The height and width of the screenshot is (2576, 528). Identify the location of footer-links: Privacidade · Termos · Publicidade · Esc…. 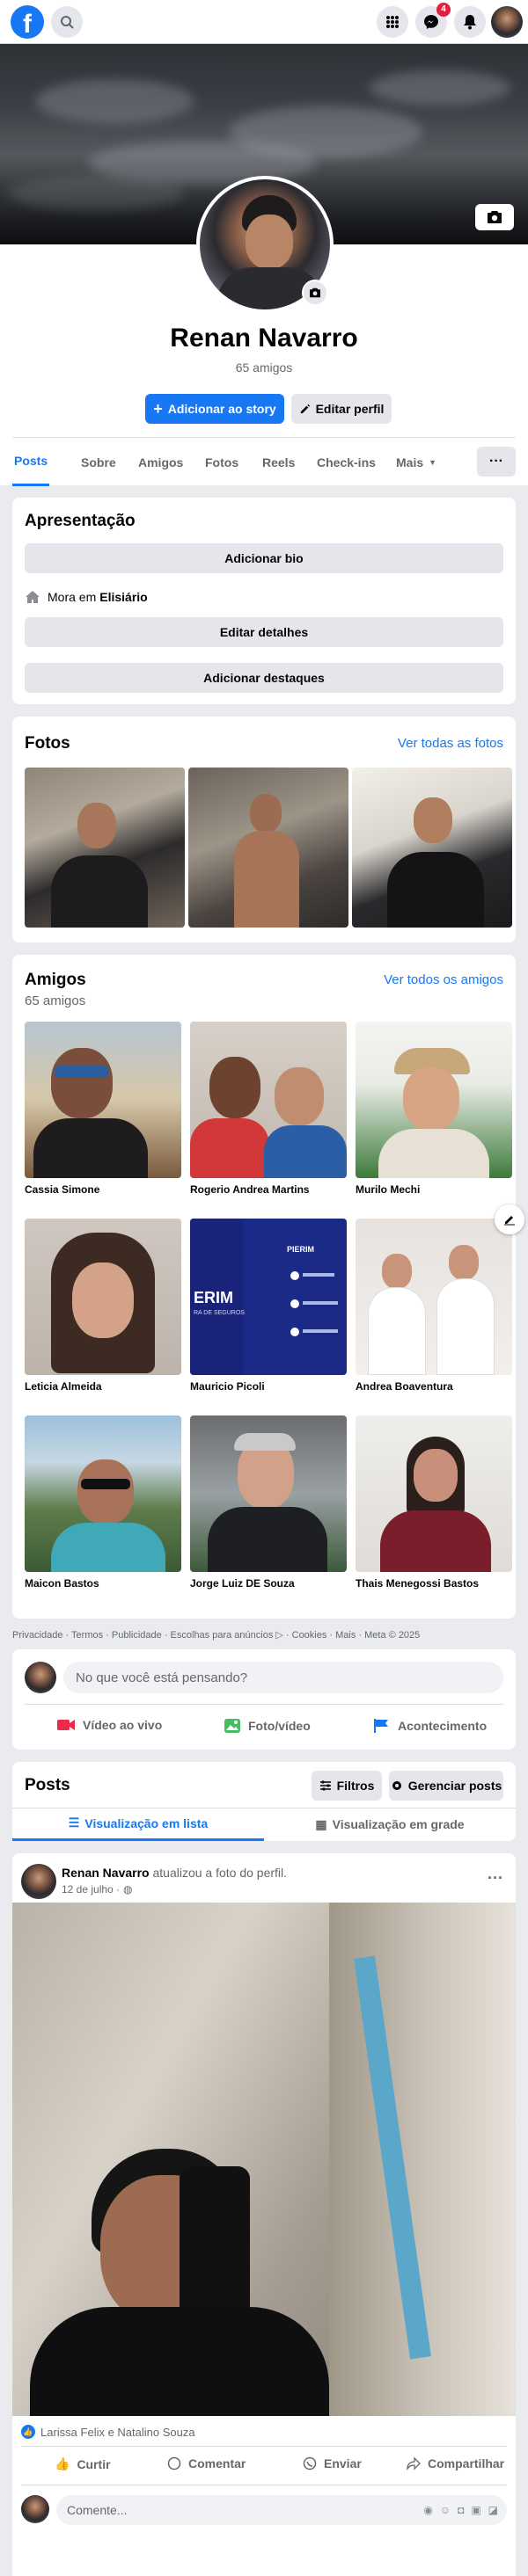
(264, 1635).